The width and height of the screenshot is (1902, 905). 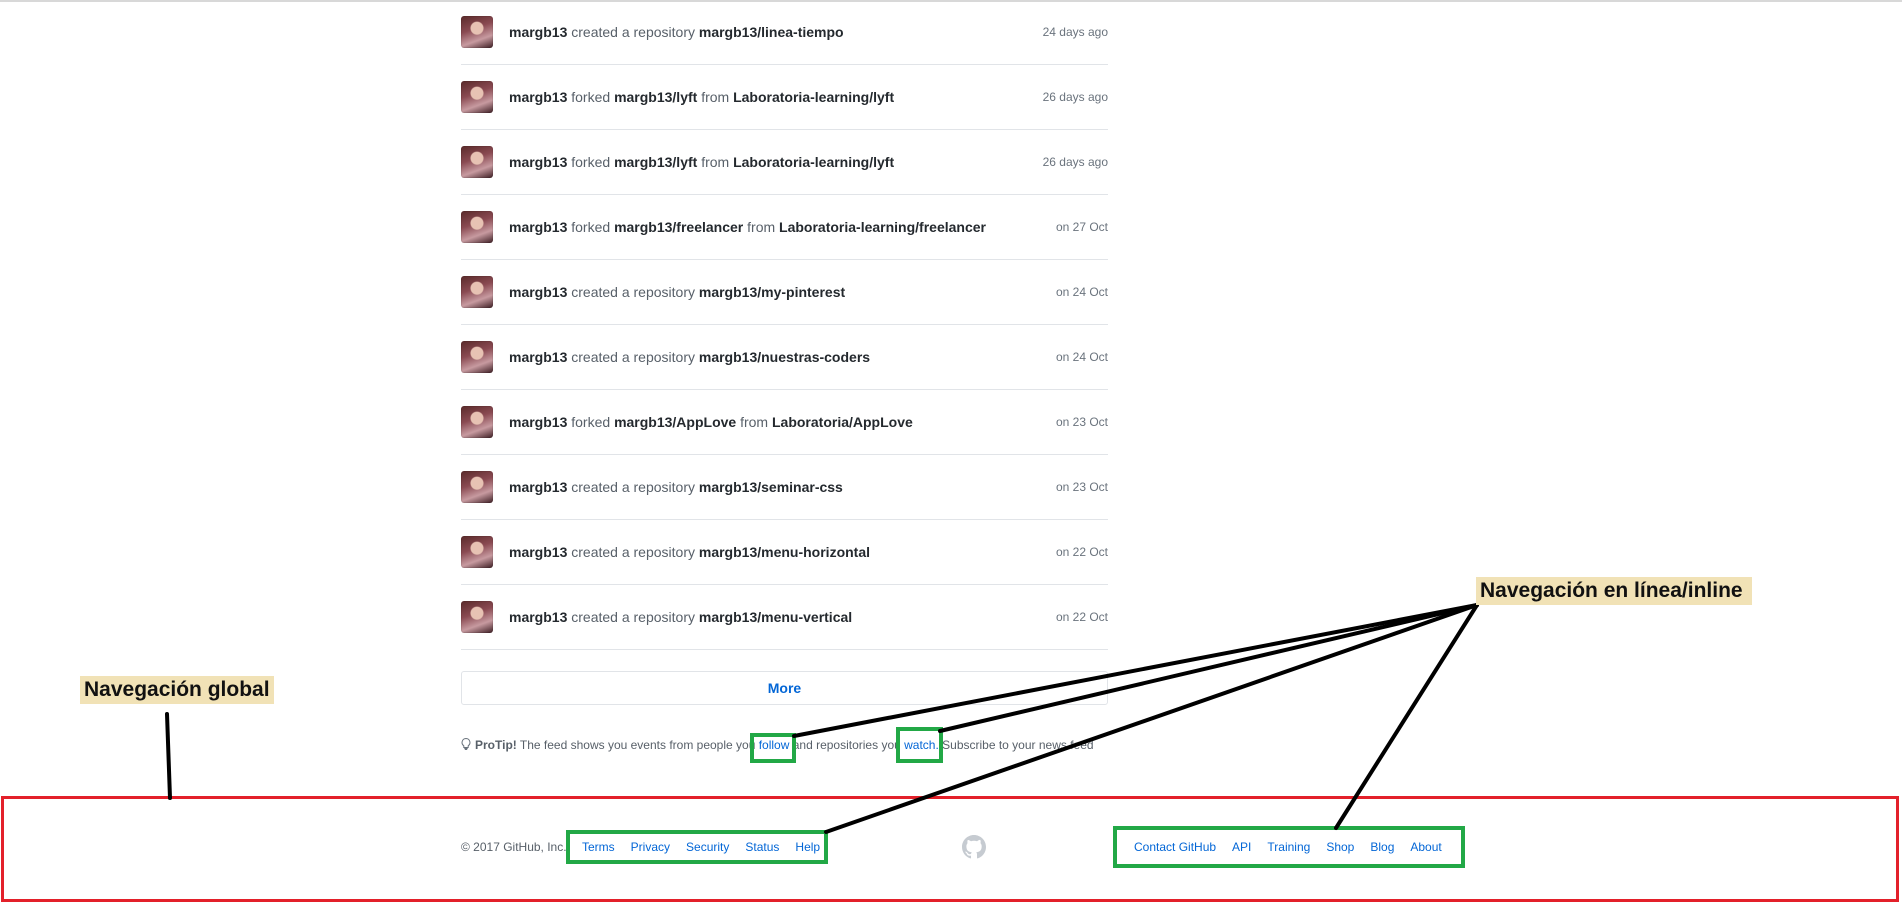 I want to click on inline-arrow-to-follow, so click(x=1135, y=670).